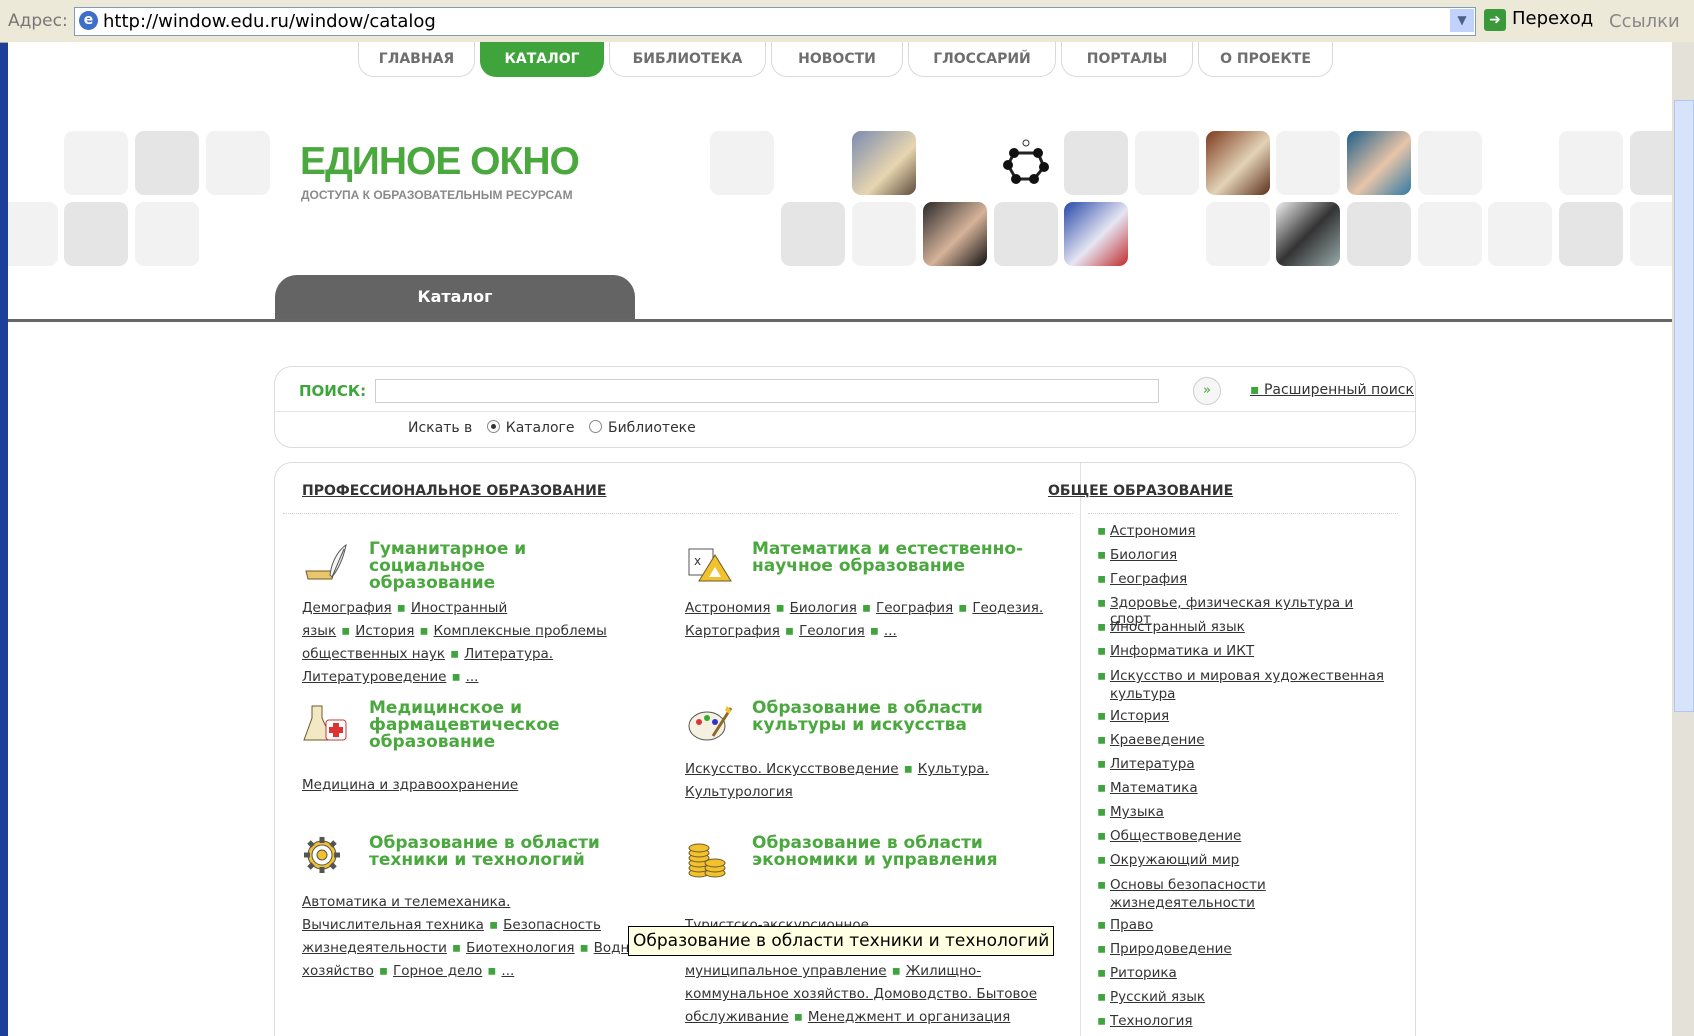  Describe the element at coordinates (432, 583) in the screenshot. I see `category-title-line: образование` at that location.